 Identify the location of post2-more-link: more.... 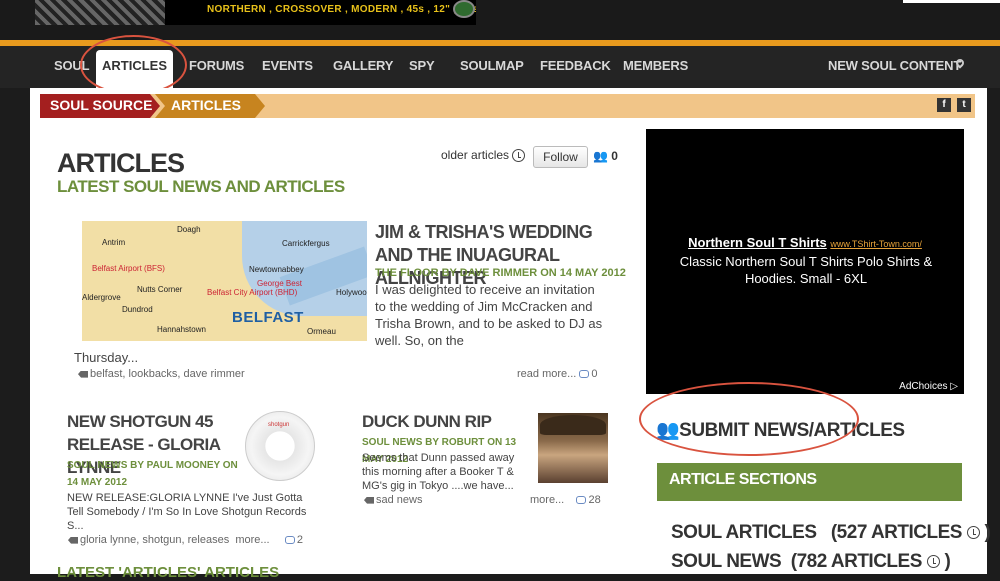
(252, 540).